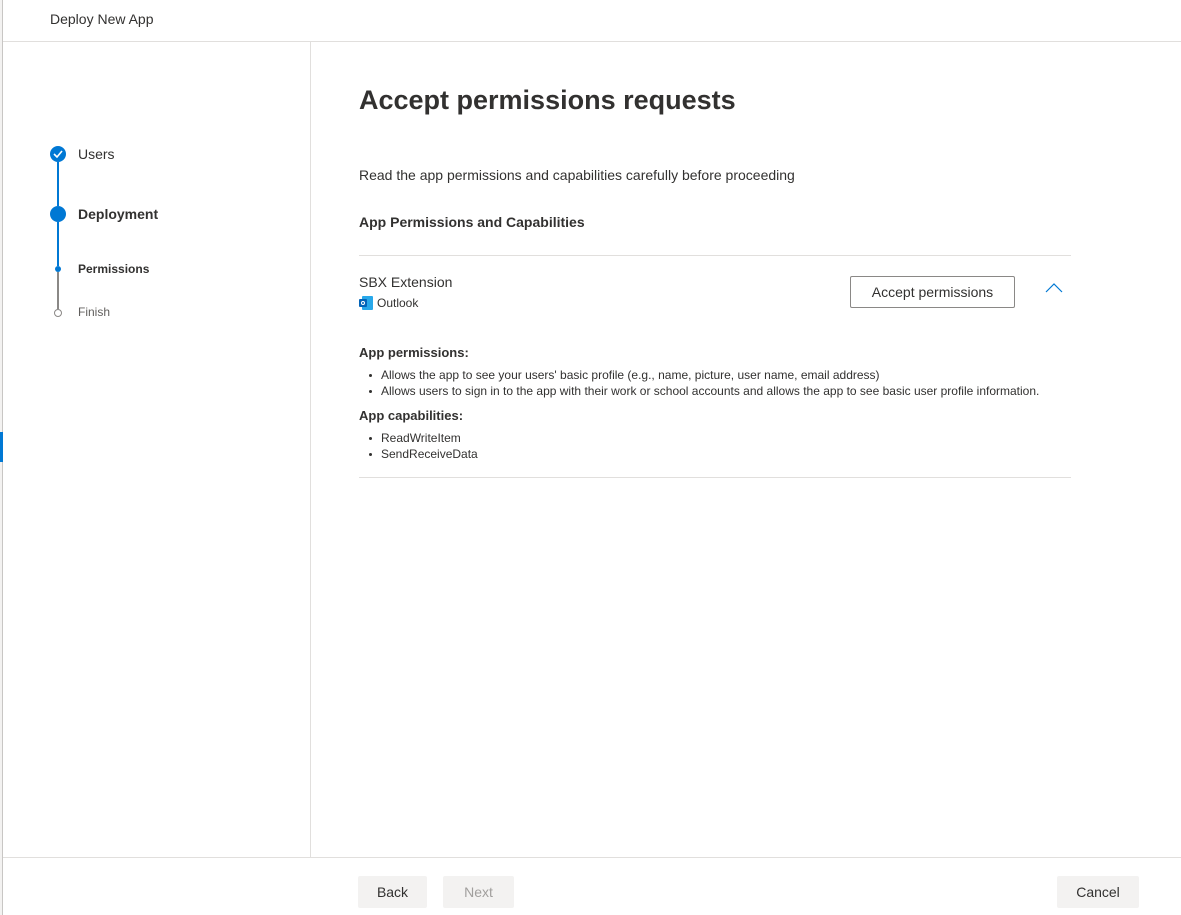  I want to click on step-deployment-label: Deployment, so click(118, 214).